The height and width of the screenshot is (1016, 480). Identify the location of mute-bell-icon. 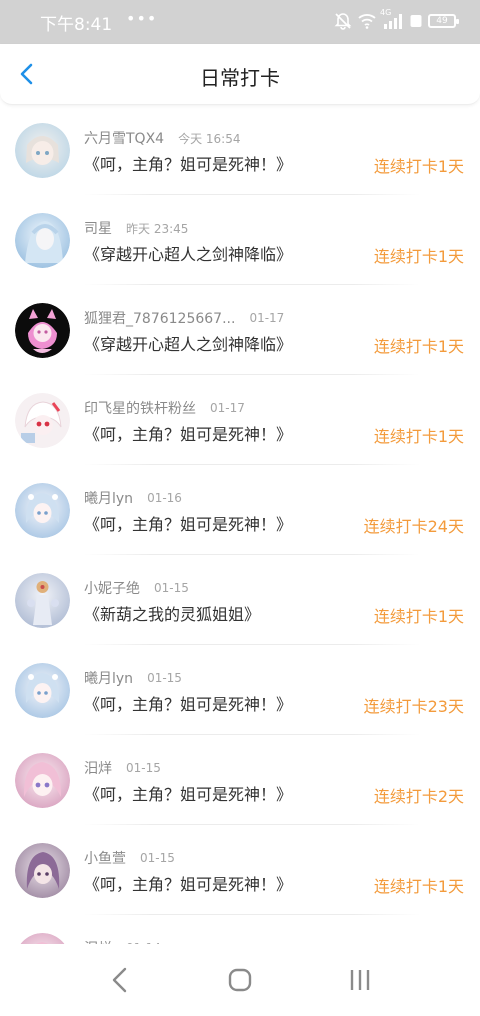
(343, 21).